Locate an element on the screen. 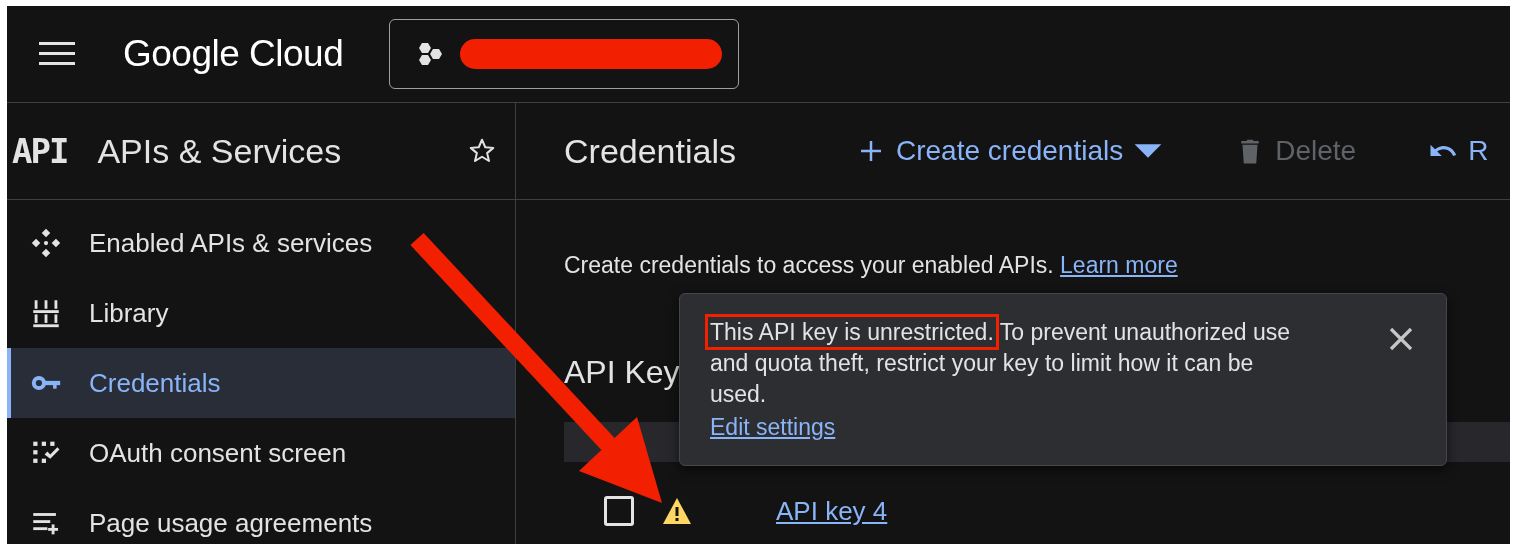 The width and height of the screenshot is (1515, 544). sidebar-item: Enabled APIs & services is located at coordinates (195, 243).